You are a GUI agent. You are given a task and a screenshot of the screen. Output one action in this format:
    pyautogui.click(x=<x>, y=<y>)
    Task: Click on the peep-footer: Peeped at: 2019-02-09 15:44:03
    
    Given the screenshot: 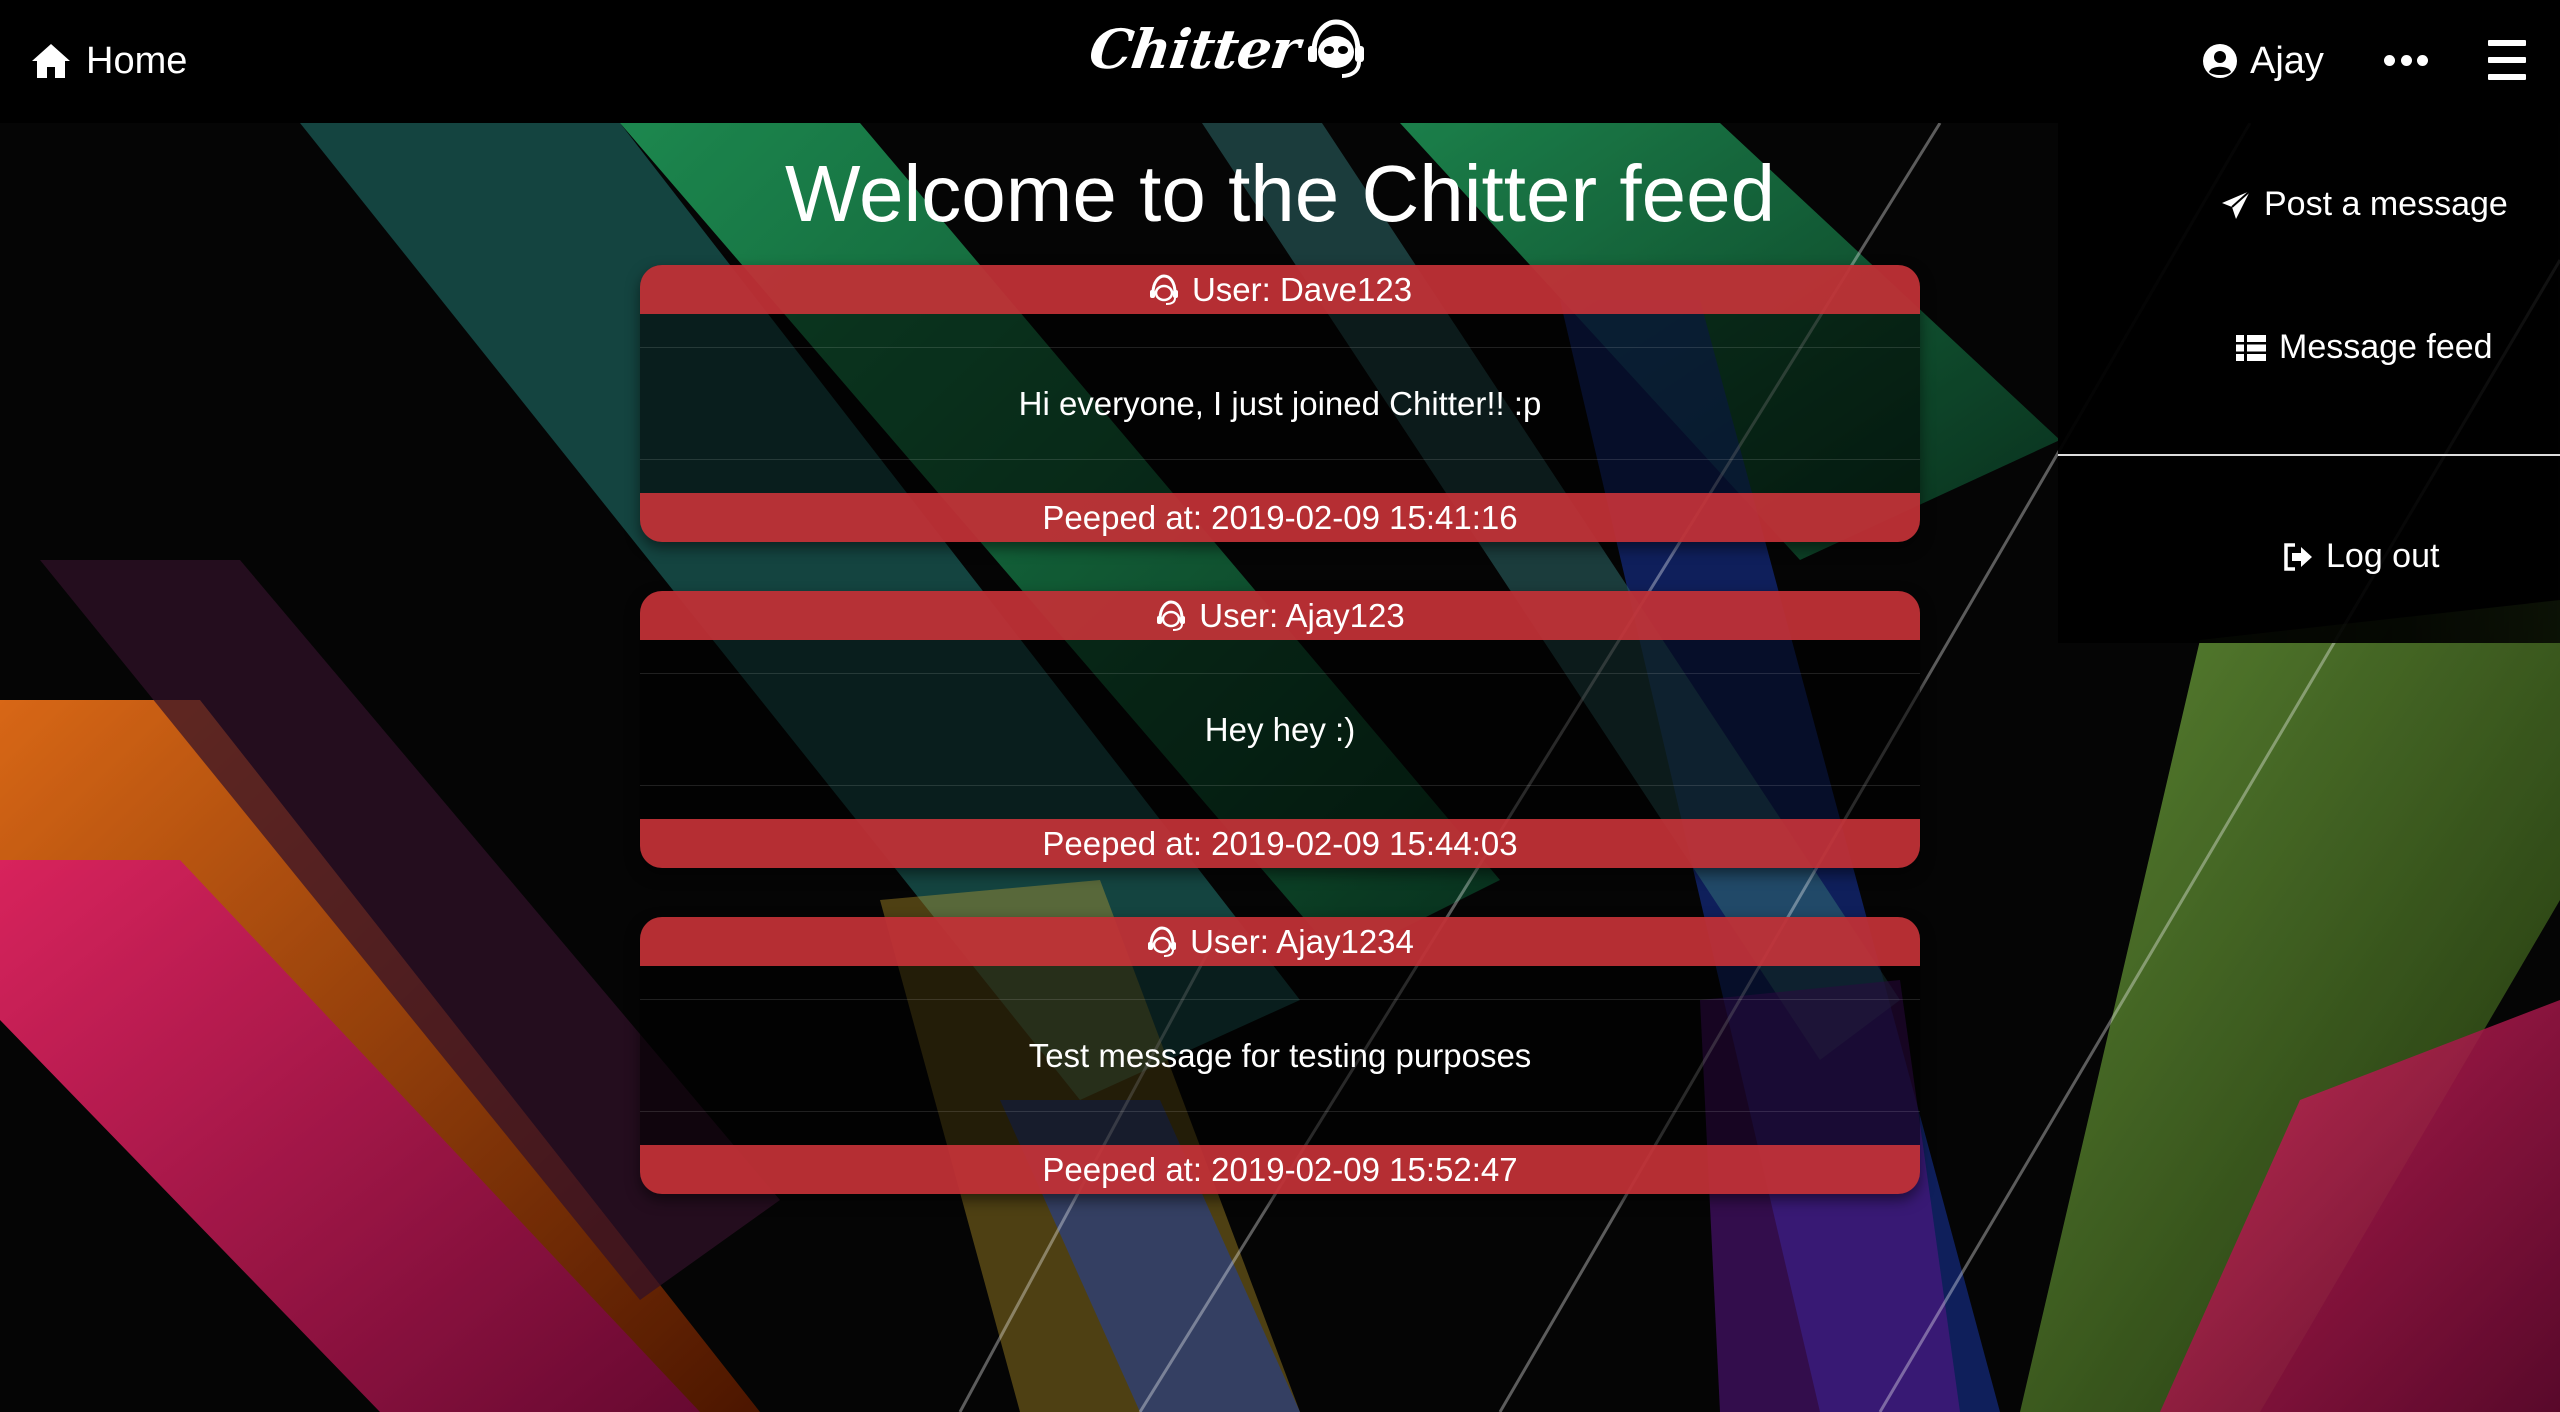 What is the action you would take?
    pyautogui.click(x=1280, y=843)
    